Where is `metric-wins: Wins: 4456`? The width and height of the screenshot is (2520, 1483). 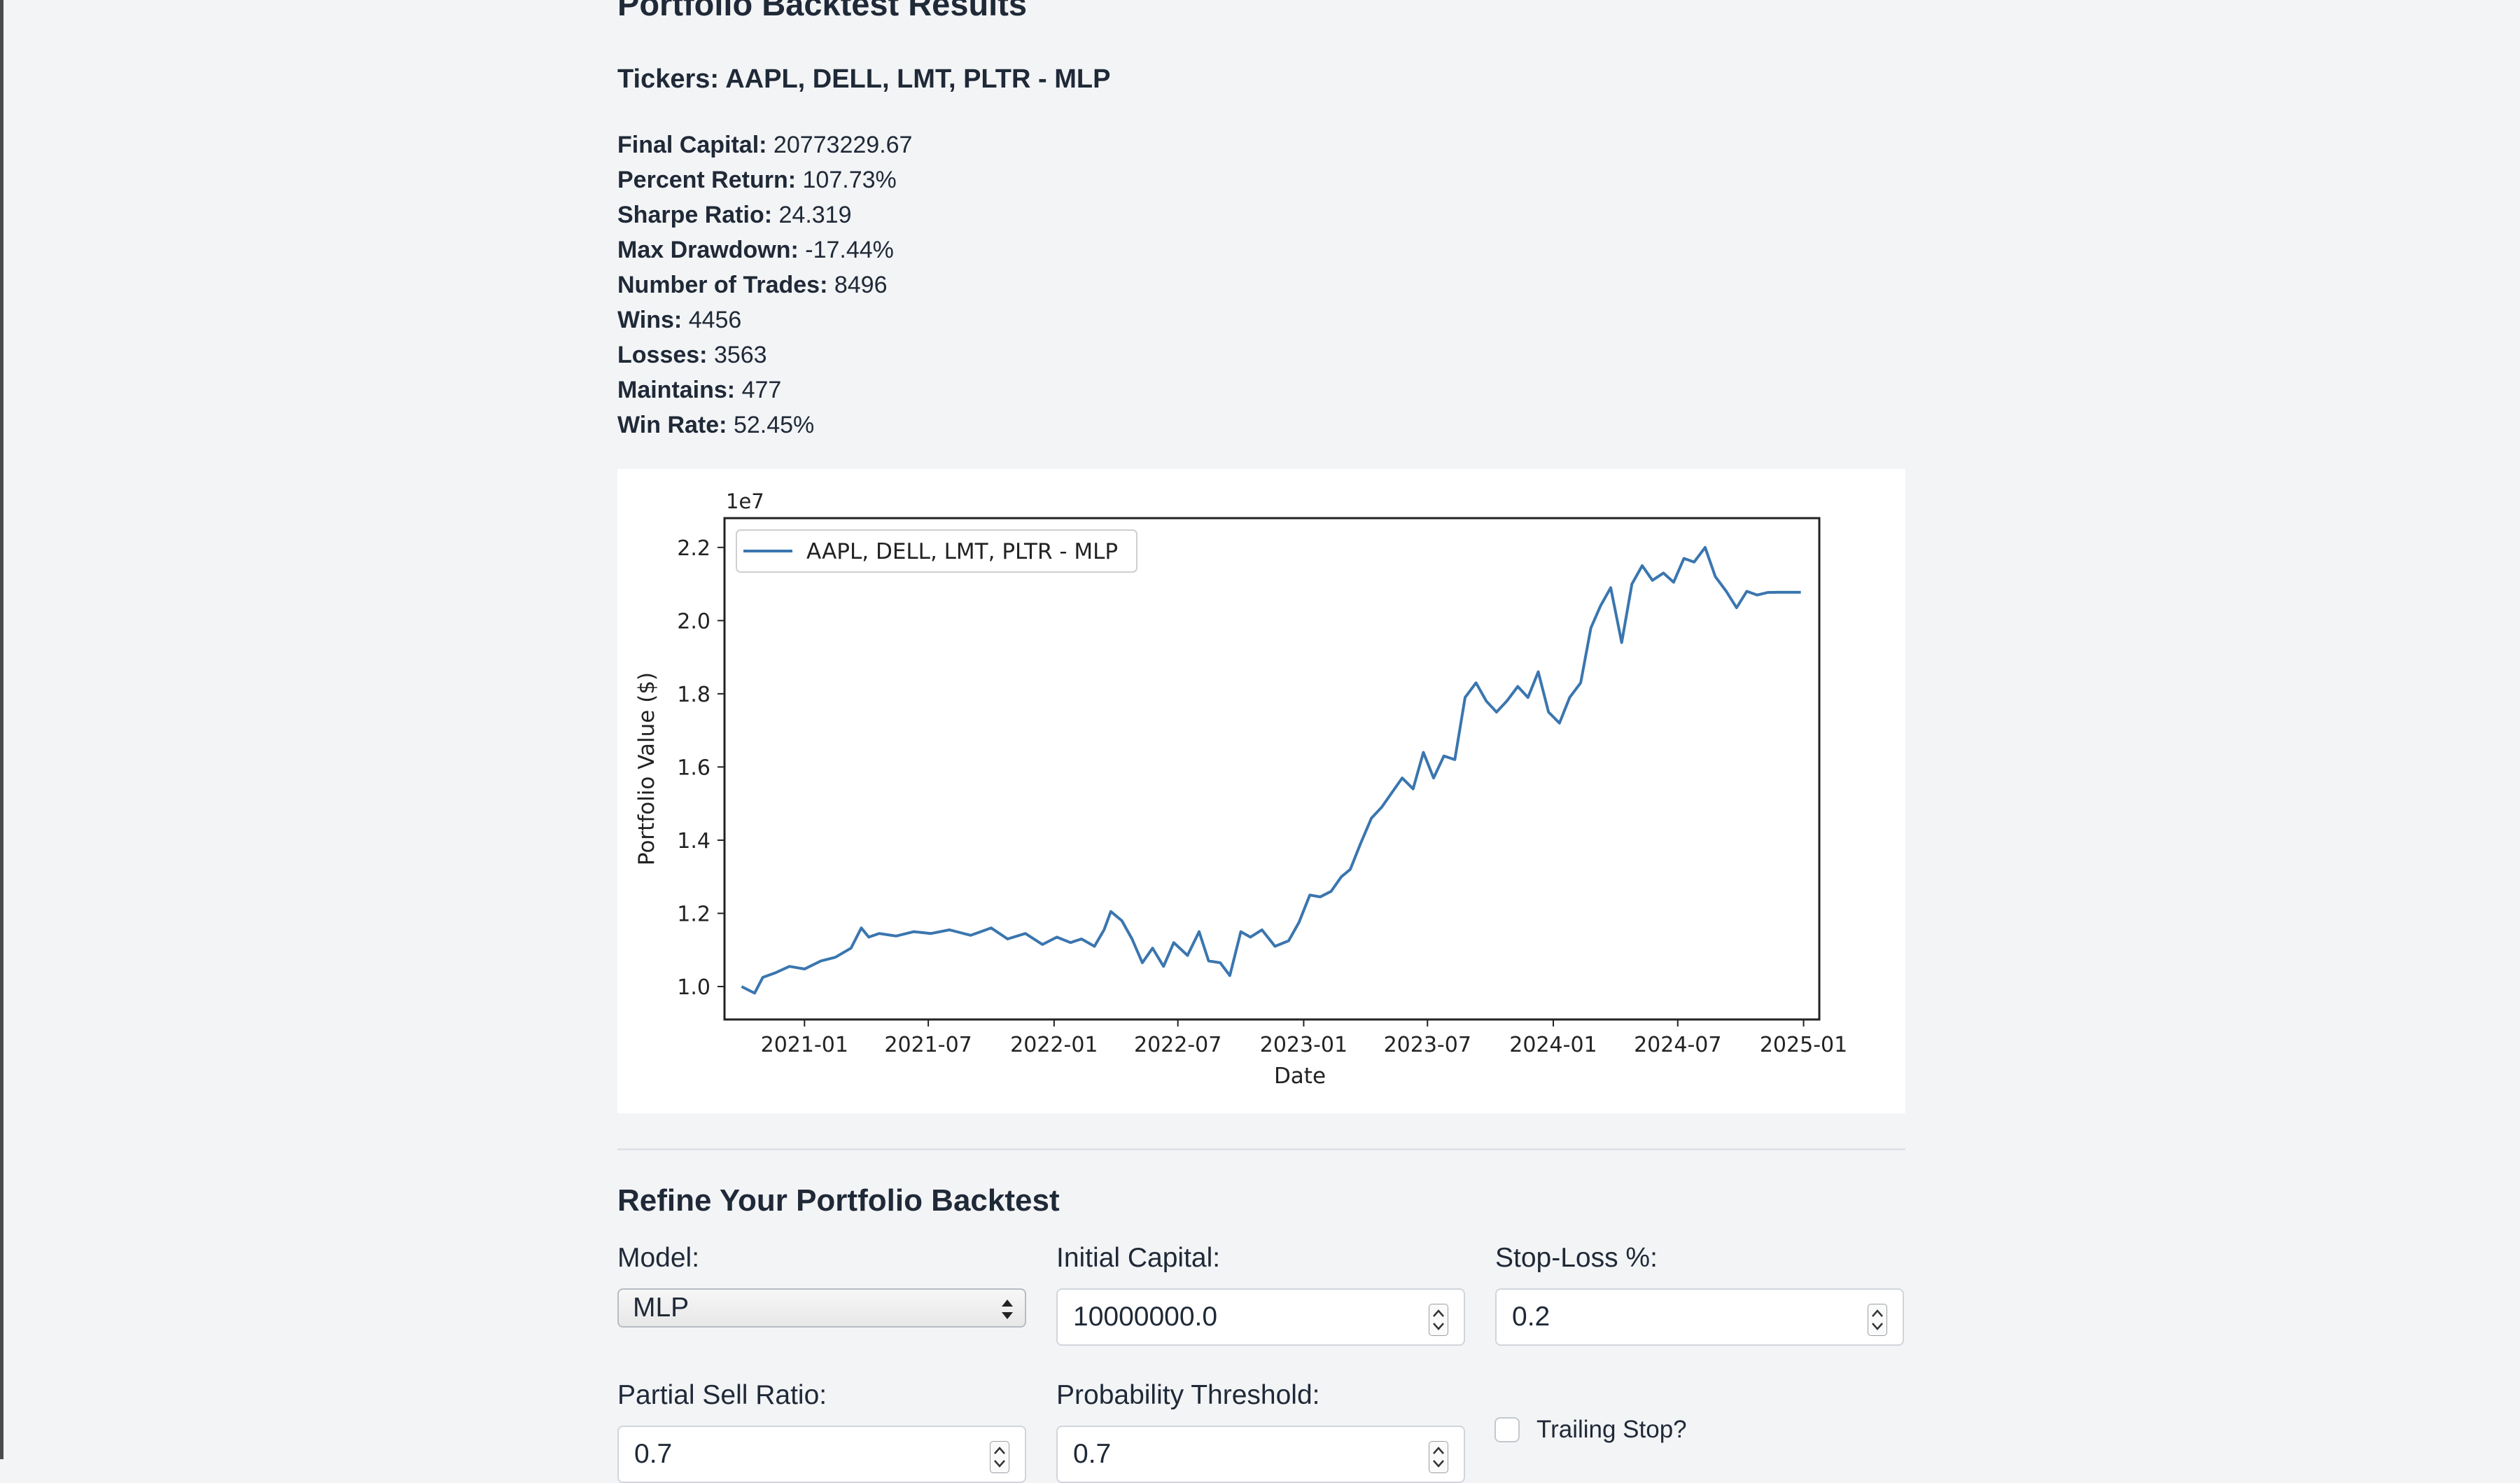 metric-wins: Wins: 4456 is located at coordinates (764, 319).